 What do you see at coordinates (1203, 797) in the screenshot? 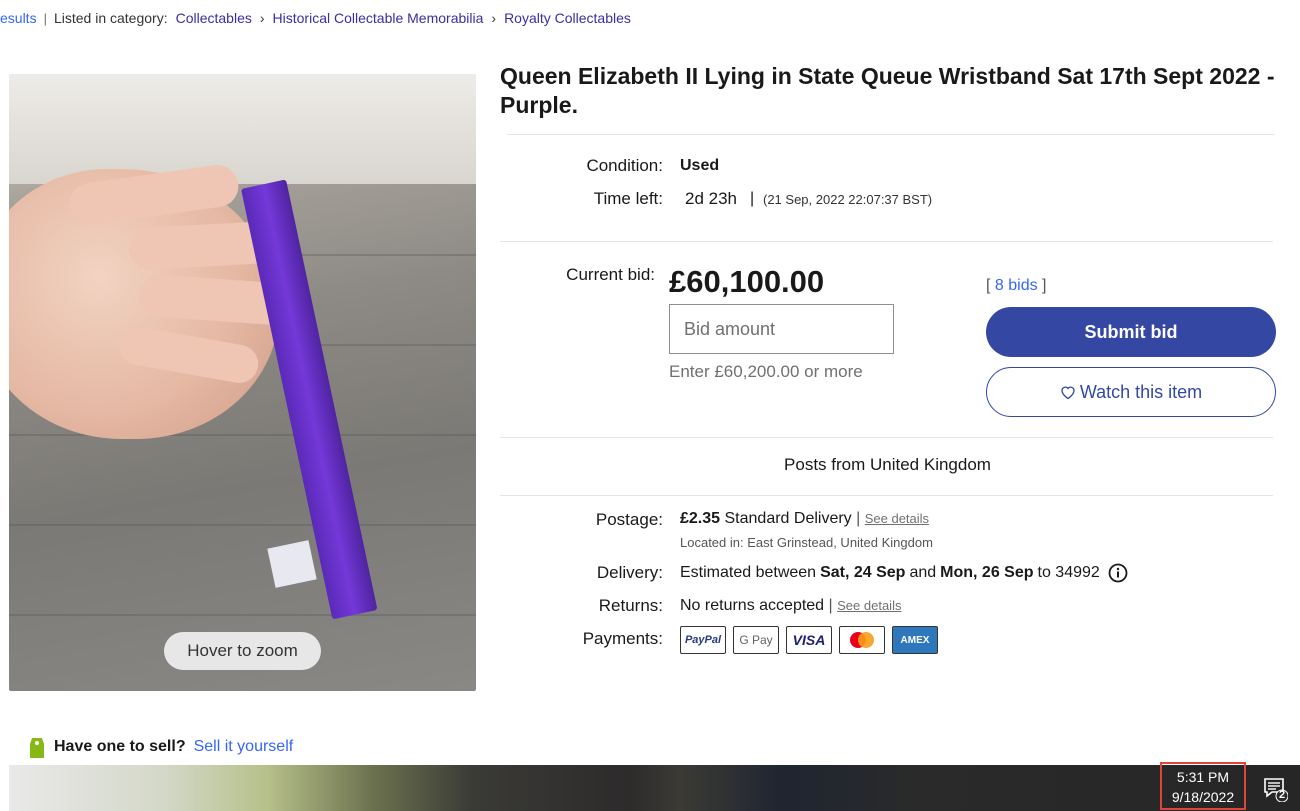
I see `clock-date: 9/18/2022` at bounding box center [1203, 797].